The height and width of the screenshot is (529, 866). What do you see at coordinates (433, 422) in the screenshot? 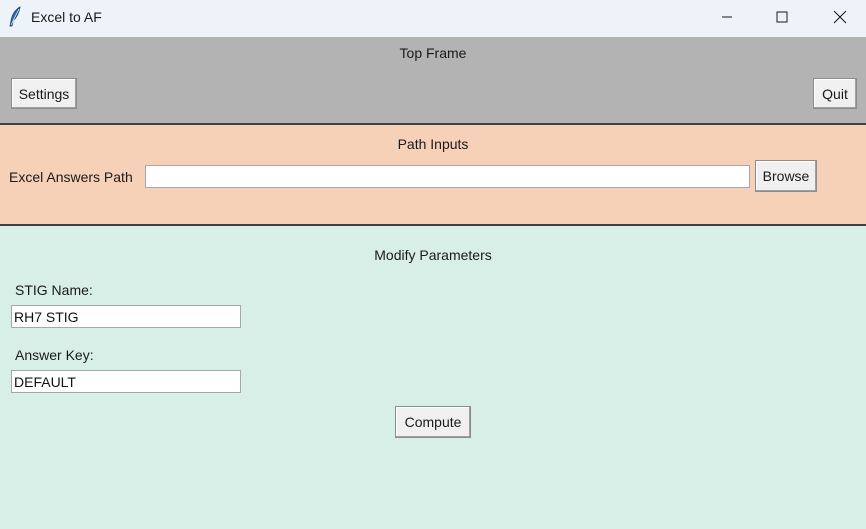
I see `compute-button: Compute` at bounding box center [433, 422].